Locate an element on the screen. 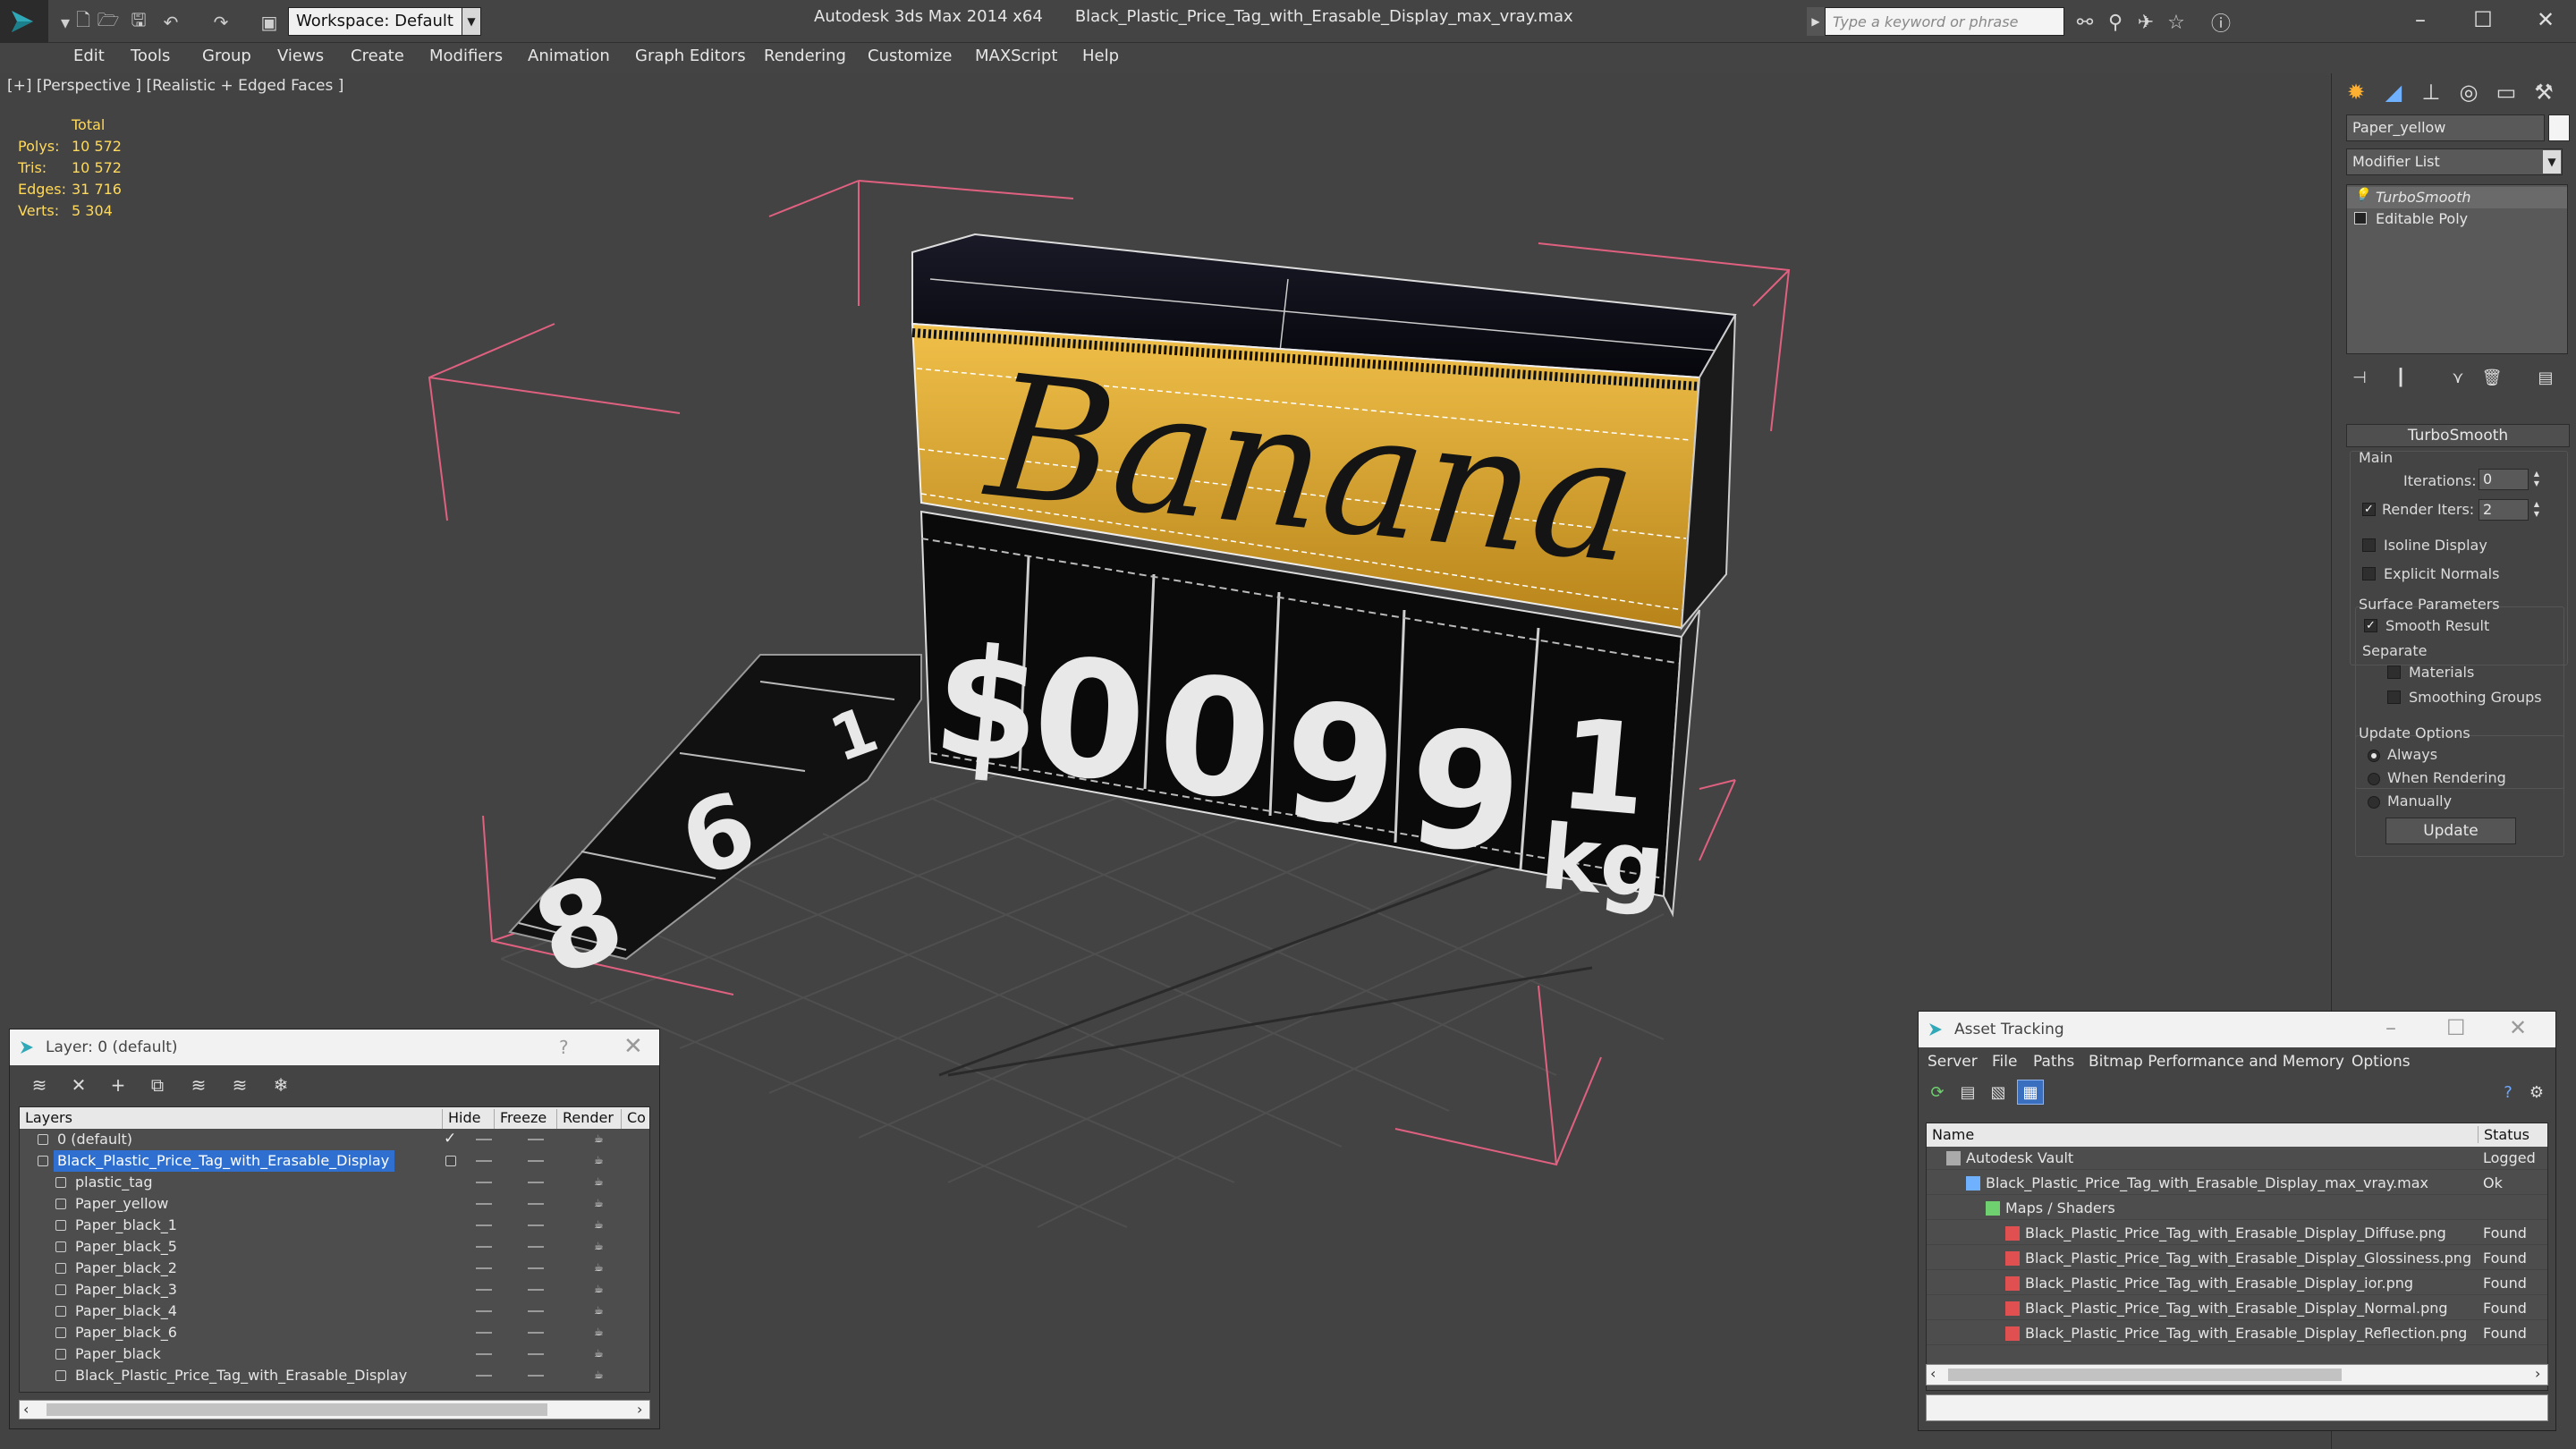 Image resolution: width=2576 pixels, height=1449 pixels. save-file-icon: 🖫 is located at coordinates (138, 21).